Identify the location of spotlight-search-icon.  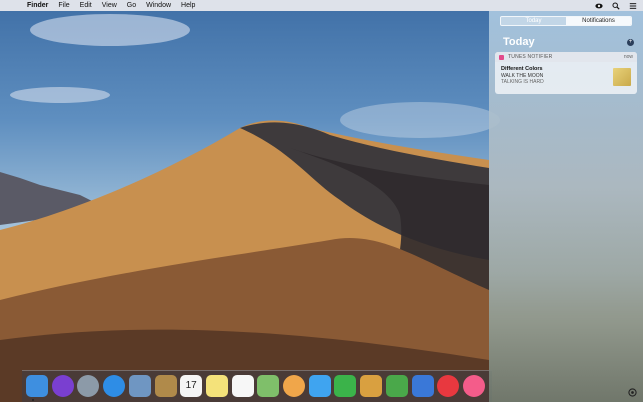
(616, 5).